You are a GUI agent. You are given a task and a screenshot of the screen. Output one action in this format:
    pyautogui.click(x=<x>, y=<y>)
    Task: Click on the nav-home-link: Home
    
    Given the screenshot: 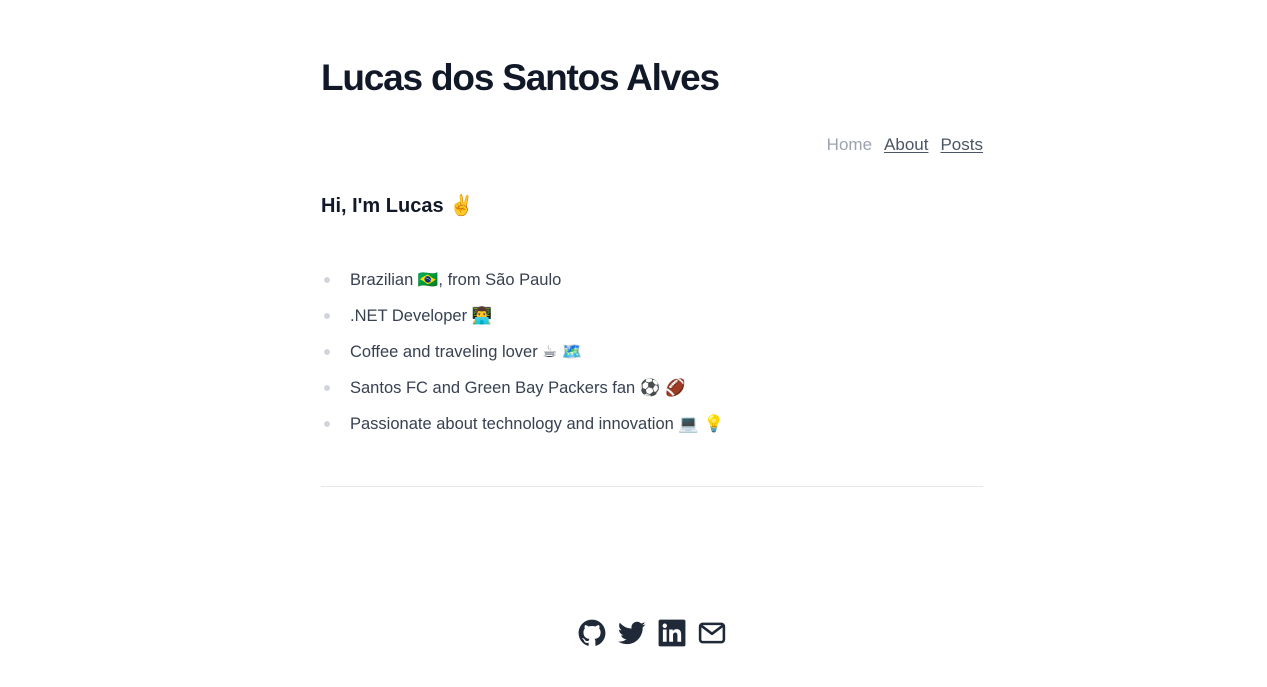 What is the action you would take?
    pyautogui.click(x=849, y=145)
    